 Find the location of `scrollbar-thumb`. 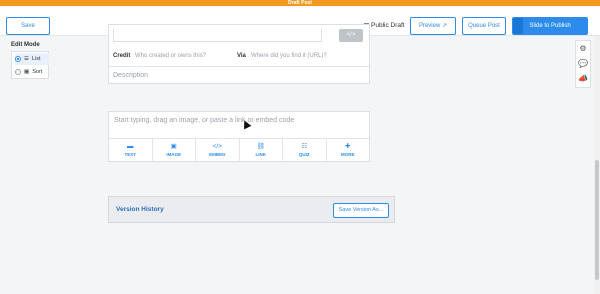

scrollbar-thumb is located at coordinates (597, 220).